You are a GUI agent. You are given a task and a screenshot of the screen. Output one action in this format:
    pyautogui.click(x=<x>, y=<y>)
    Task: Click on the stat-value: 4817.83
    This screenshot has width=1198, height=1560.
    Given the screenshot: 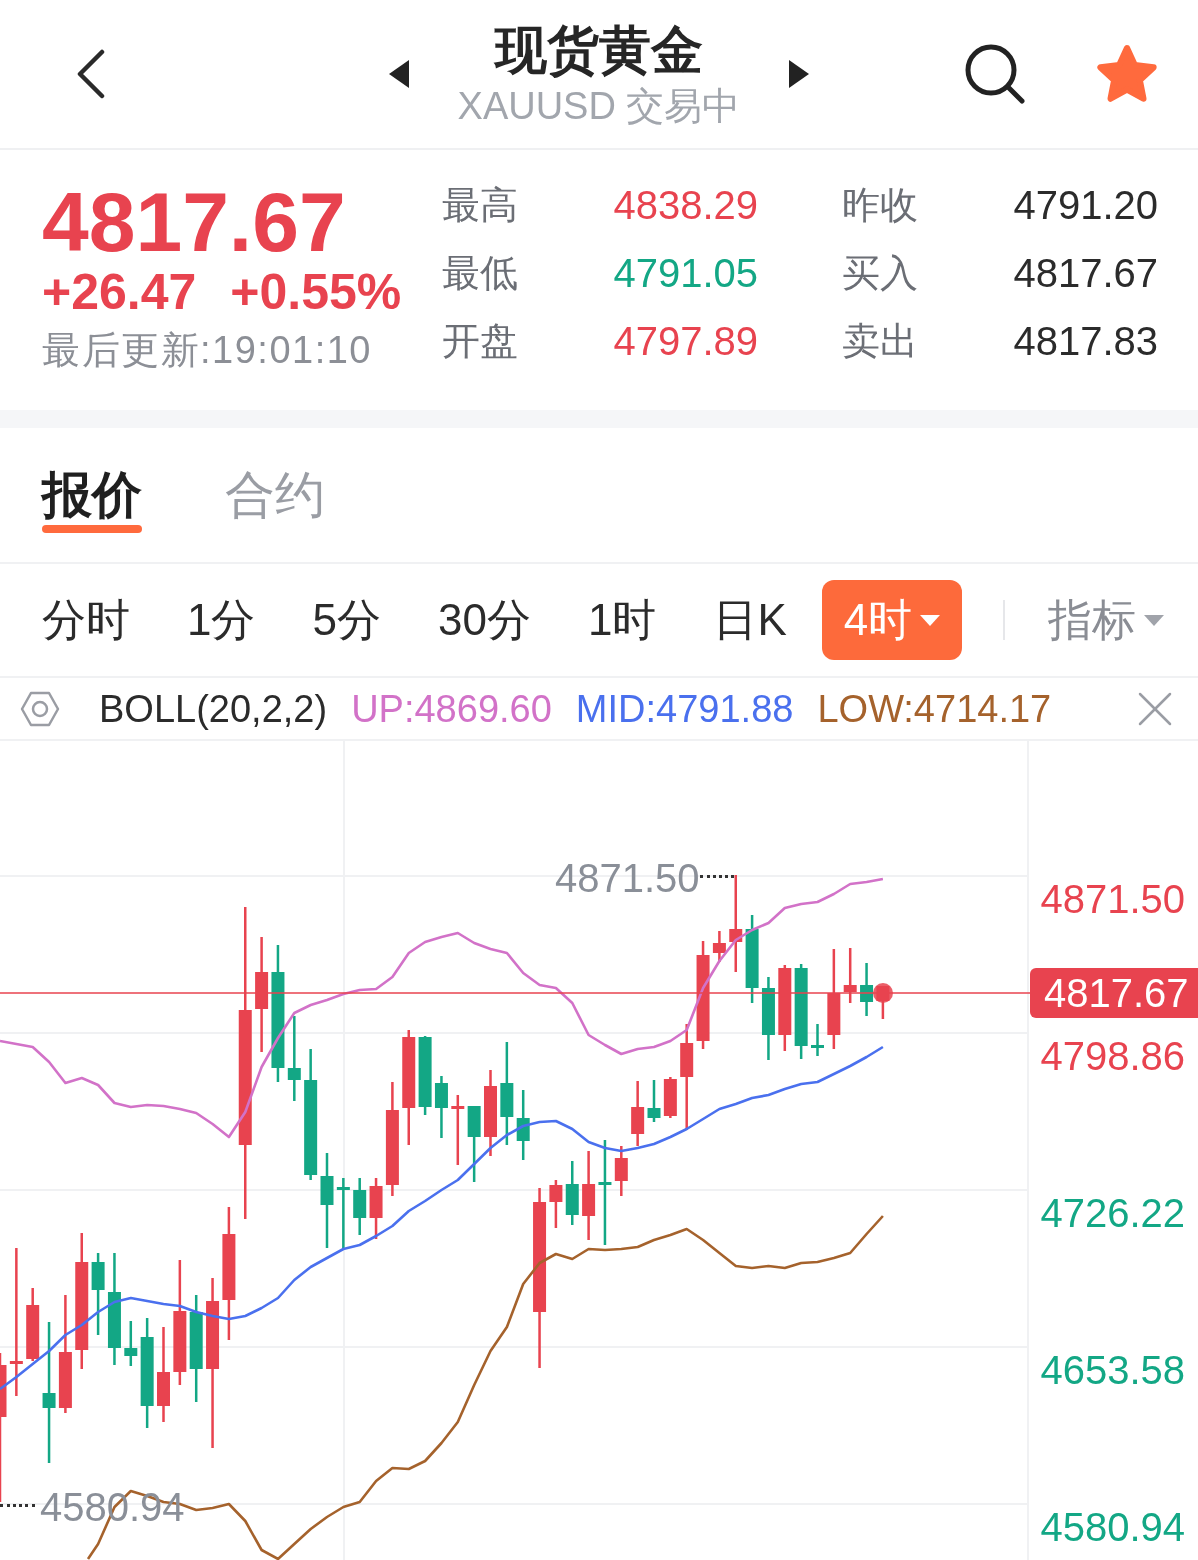 What is the action you would take?
    pyautogui.click(x=1085, y=341)
    